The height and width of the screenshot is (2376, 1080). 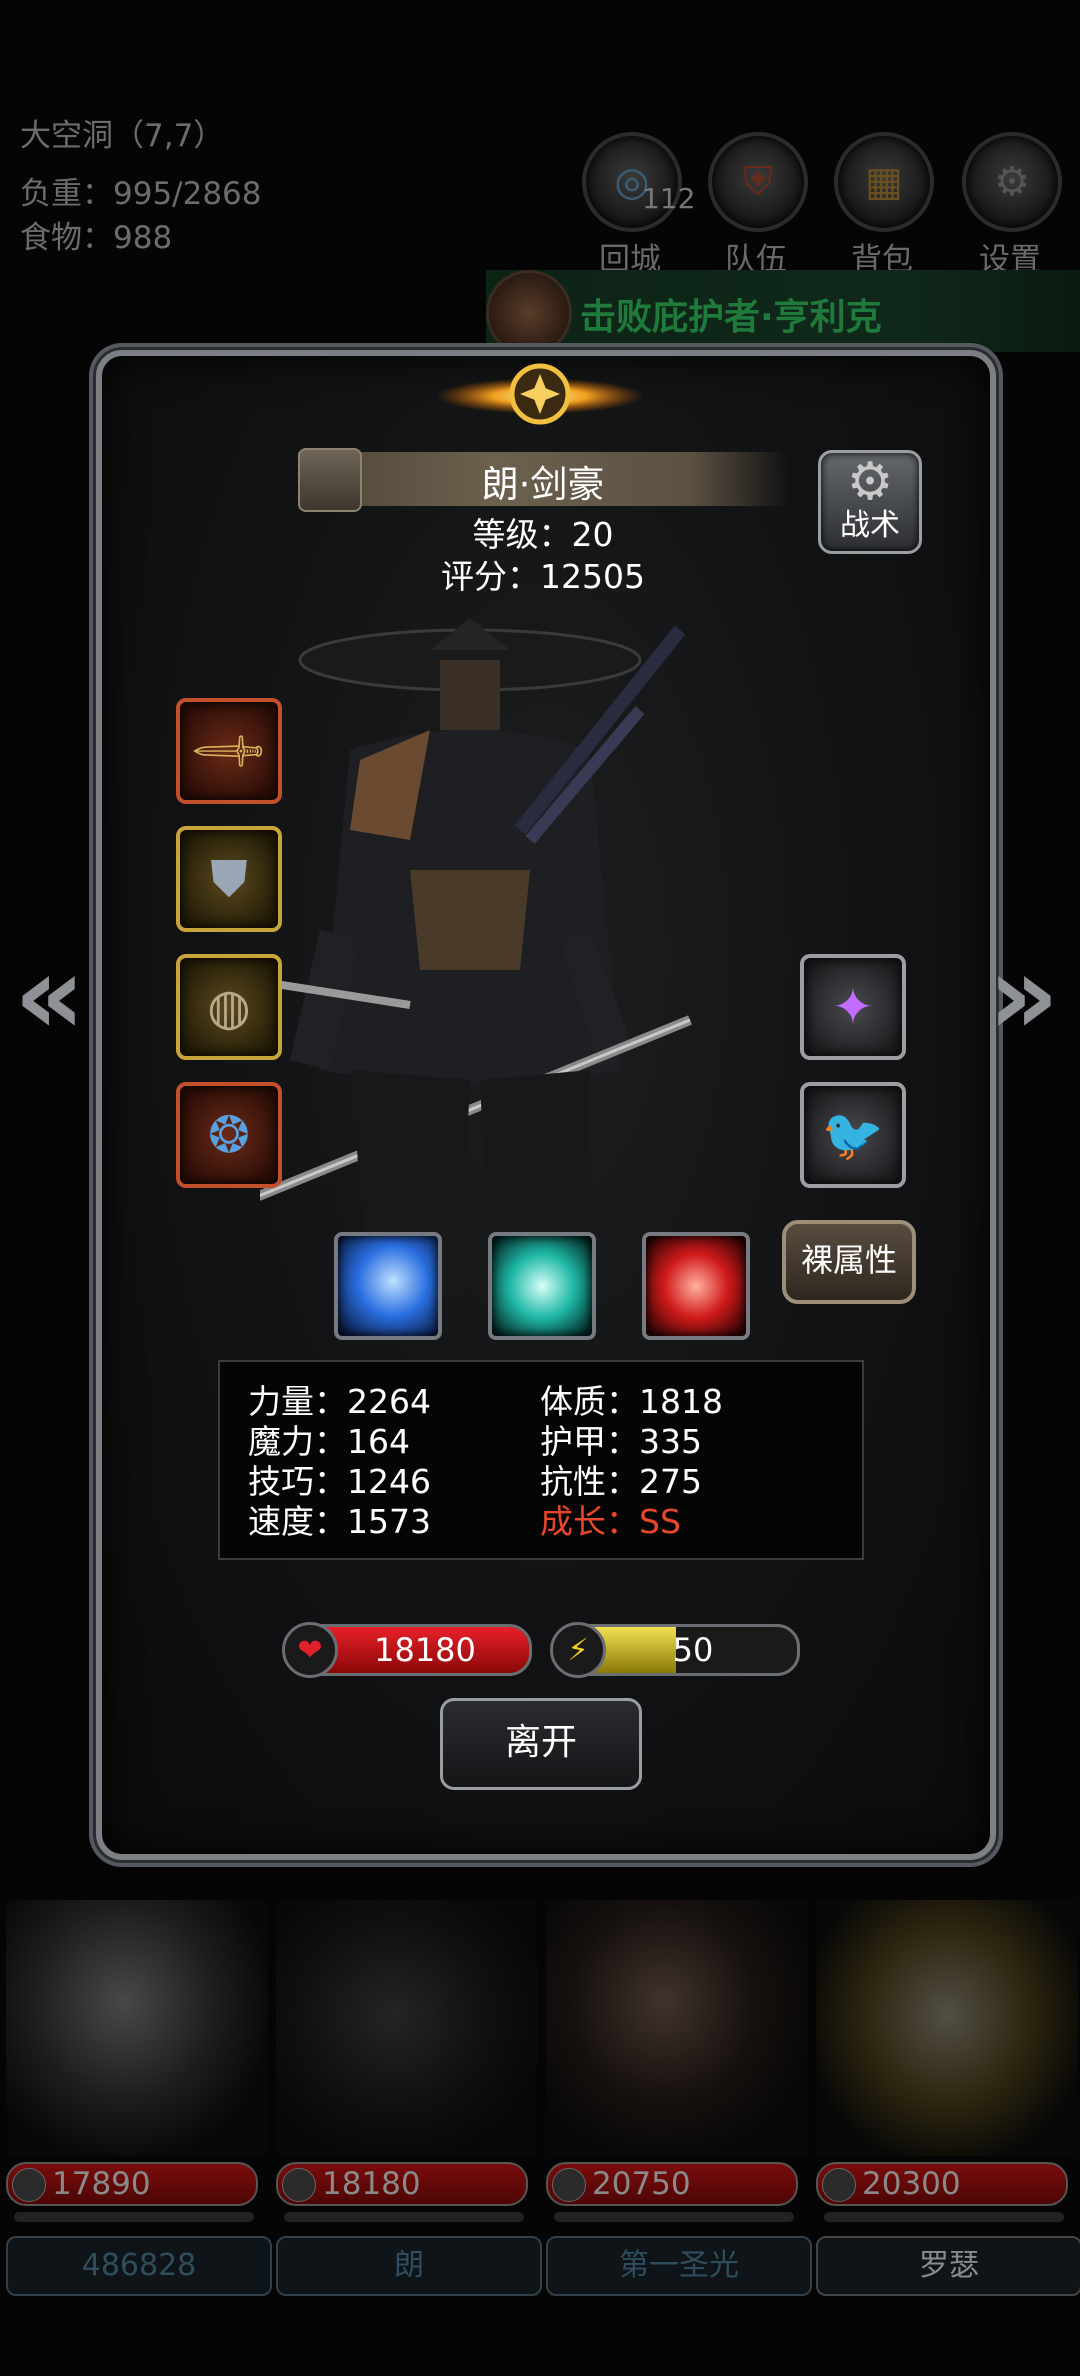 I want to click on equip-slot-ring: ◍, so click(x=229, y=1007).